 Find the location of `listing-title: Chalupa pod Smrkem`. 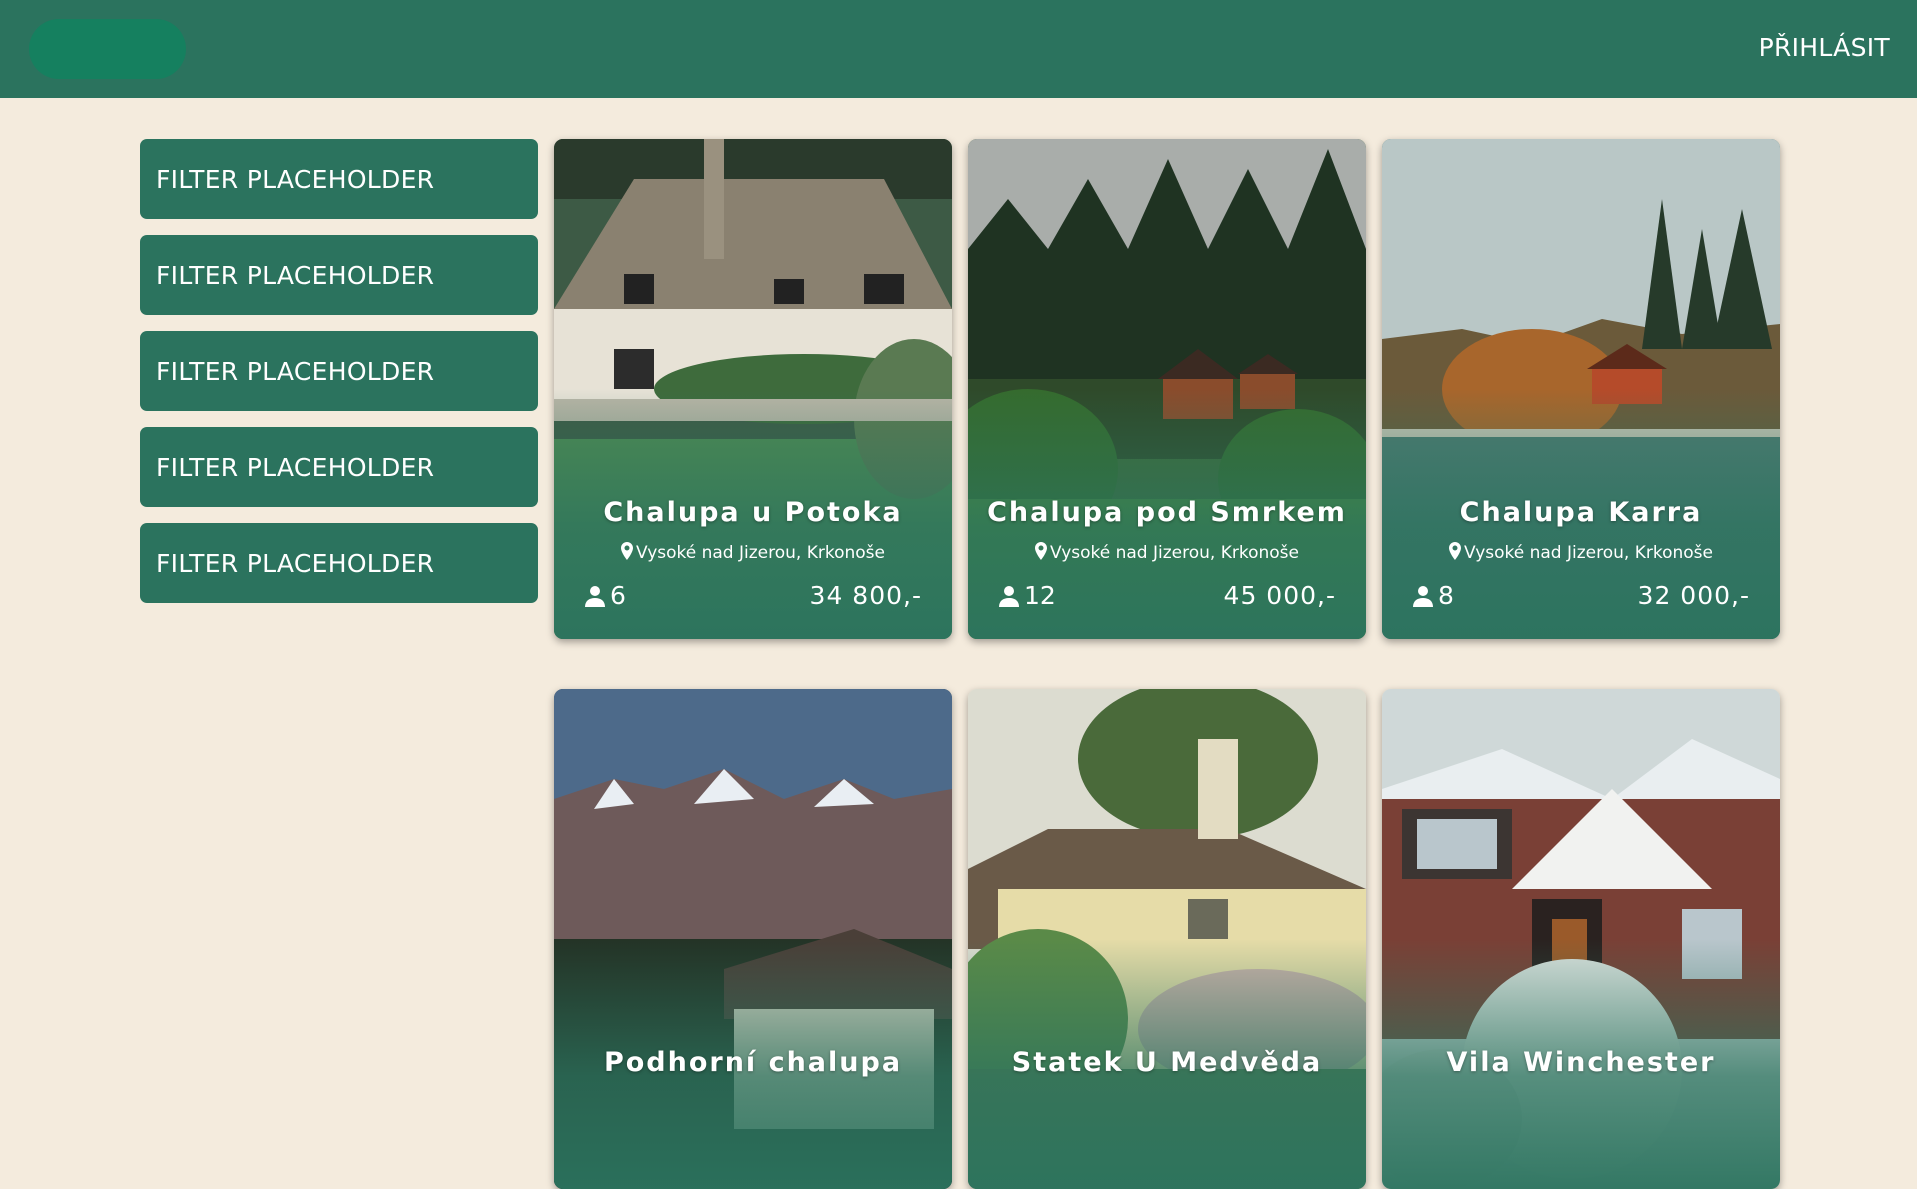

listing-title: Chalupa pod Smrkem is located at coordinates (1167, 512).